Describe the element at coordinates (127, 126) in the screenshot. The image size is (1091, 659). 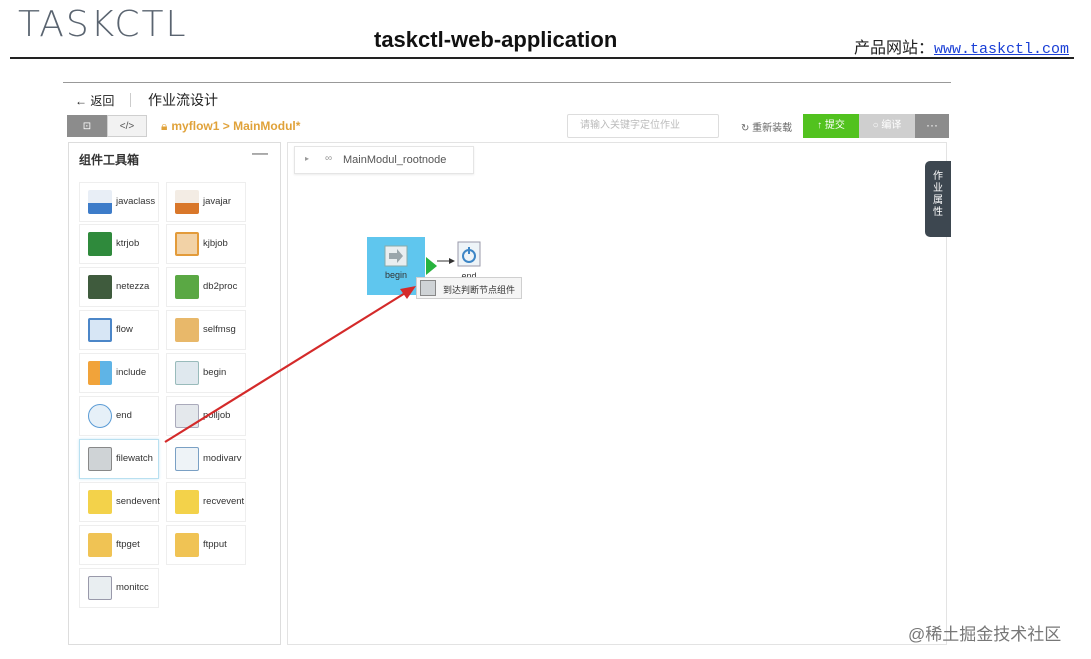
I see `code-view-button: </>` at that location.